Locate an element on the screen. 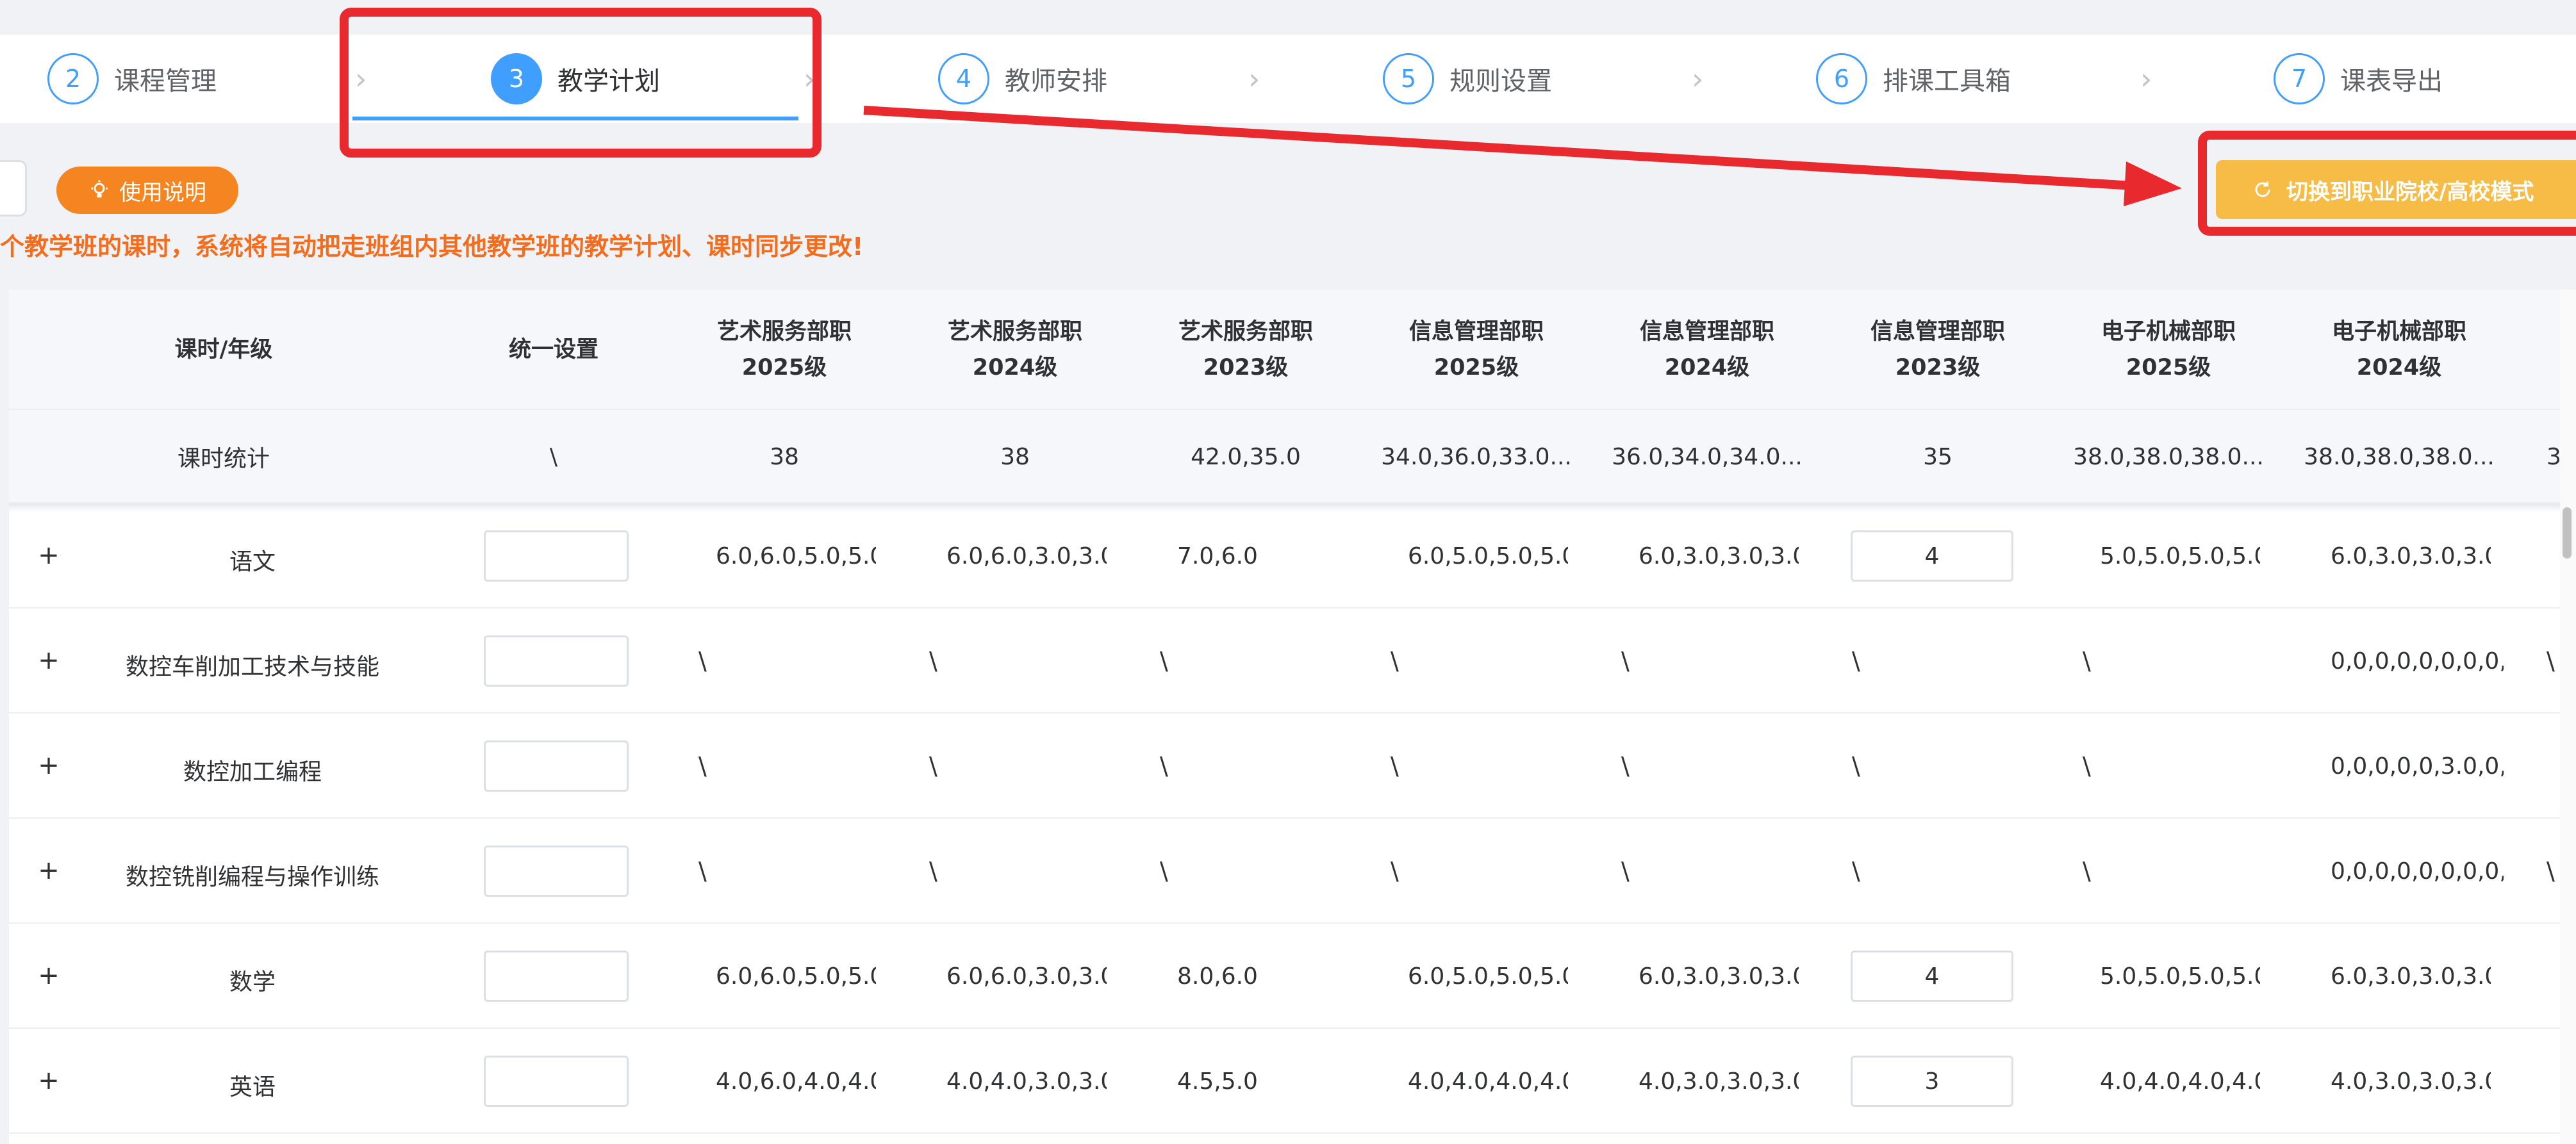 The width and height of the screenshot is (2576, 1144). header-unified: 统一设置 is located at coordinates (553, 350).